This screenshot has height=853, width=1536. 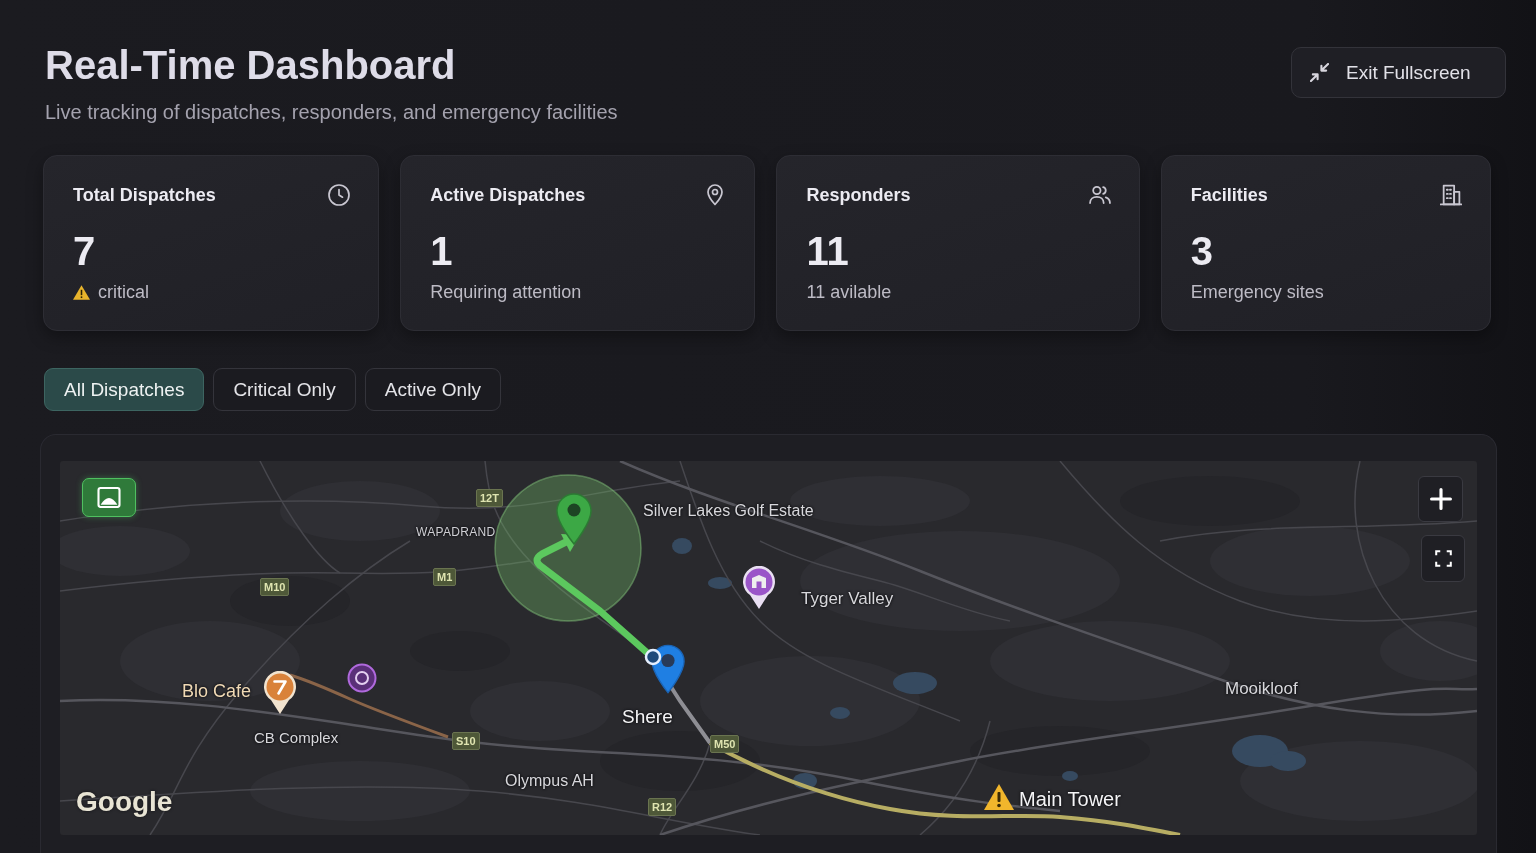 What do you see at coordinates (1099, 195) in the screenshot?
I see `people-icon` at bounding box center [1099, 195].